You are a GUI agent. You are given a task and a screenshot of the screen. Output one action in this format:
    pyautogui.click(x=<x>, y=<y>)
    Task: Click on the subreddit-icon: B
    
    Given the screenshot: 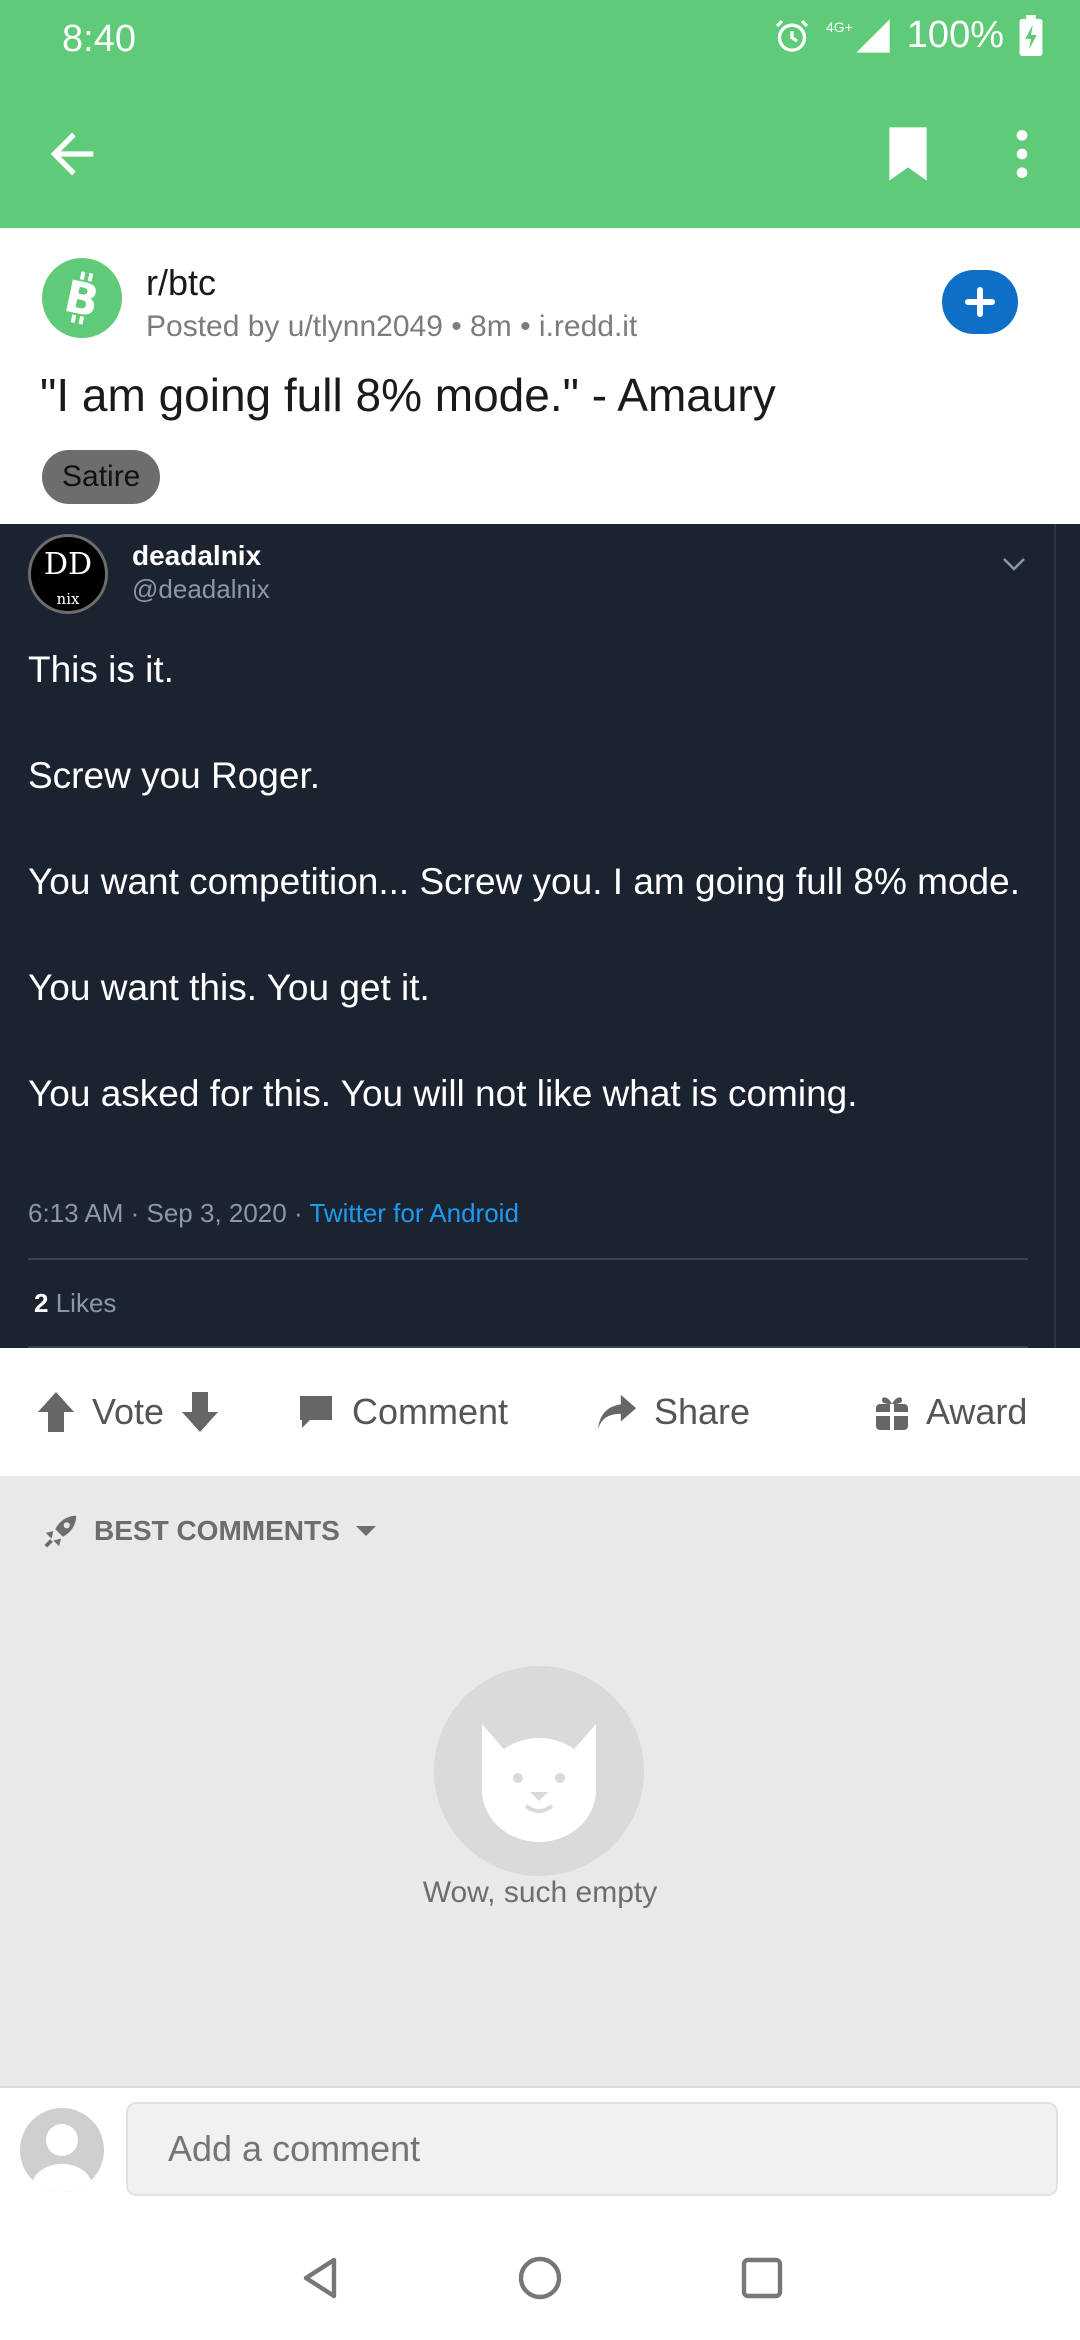 What is the action you would take?
    pyautogui.click(x=82, y=298)
    